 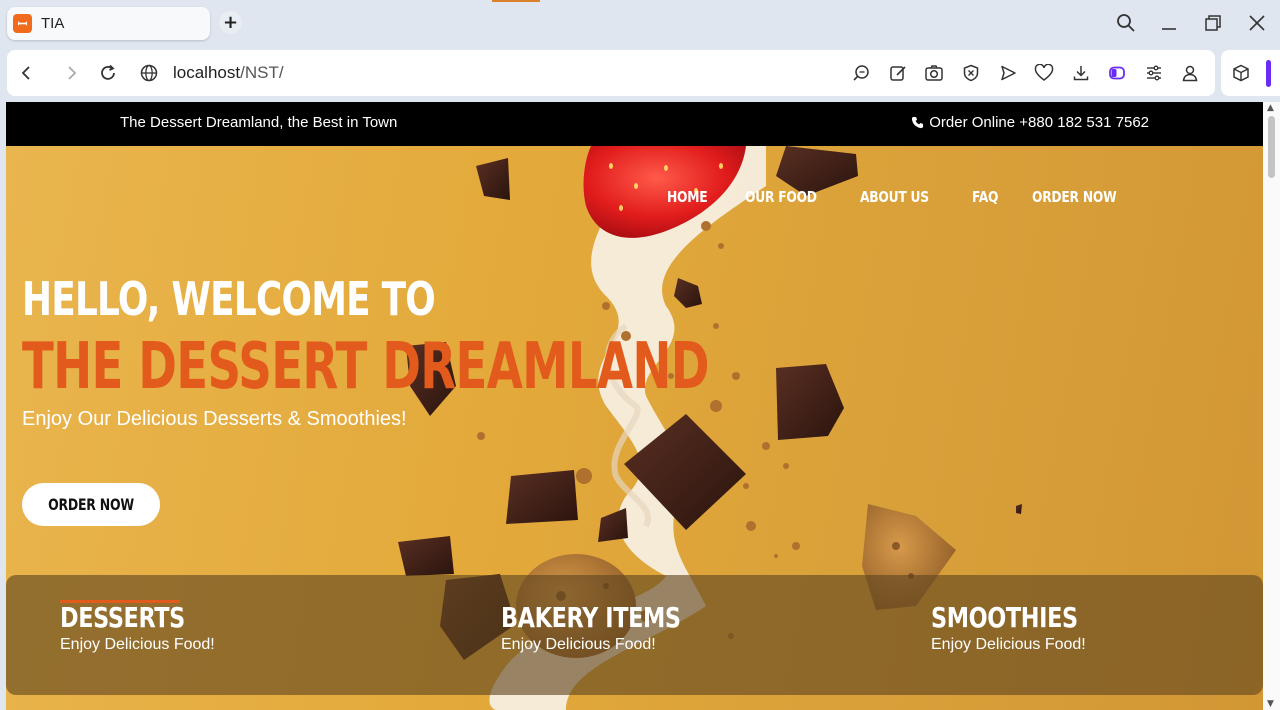 What do you see at coordinates (1074, 197) in the screenshot?
I see `nav-order-now: ORDER NOW` at bounding box center [1074, 197].